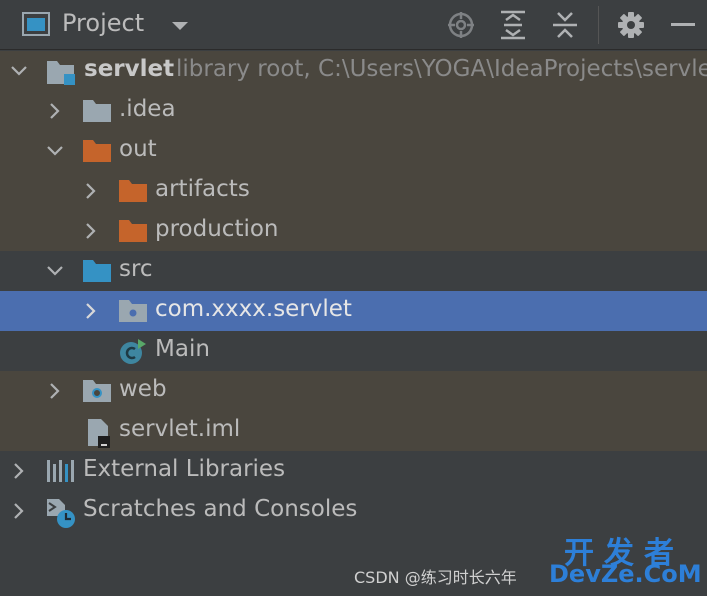 This screenshot has width=707, height=596. I want to click on project-view-icon, so click(36, 26).